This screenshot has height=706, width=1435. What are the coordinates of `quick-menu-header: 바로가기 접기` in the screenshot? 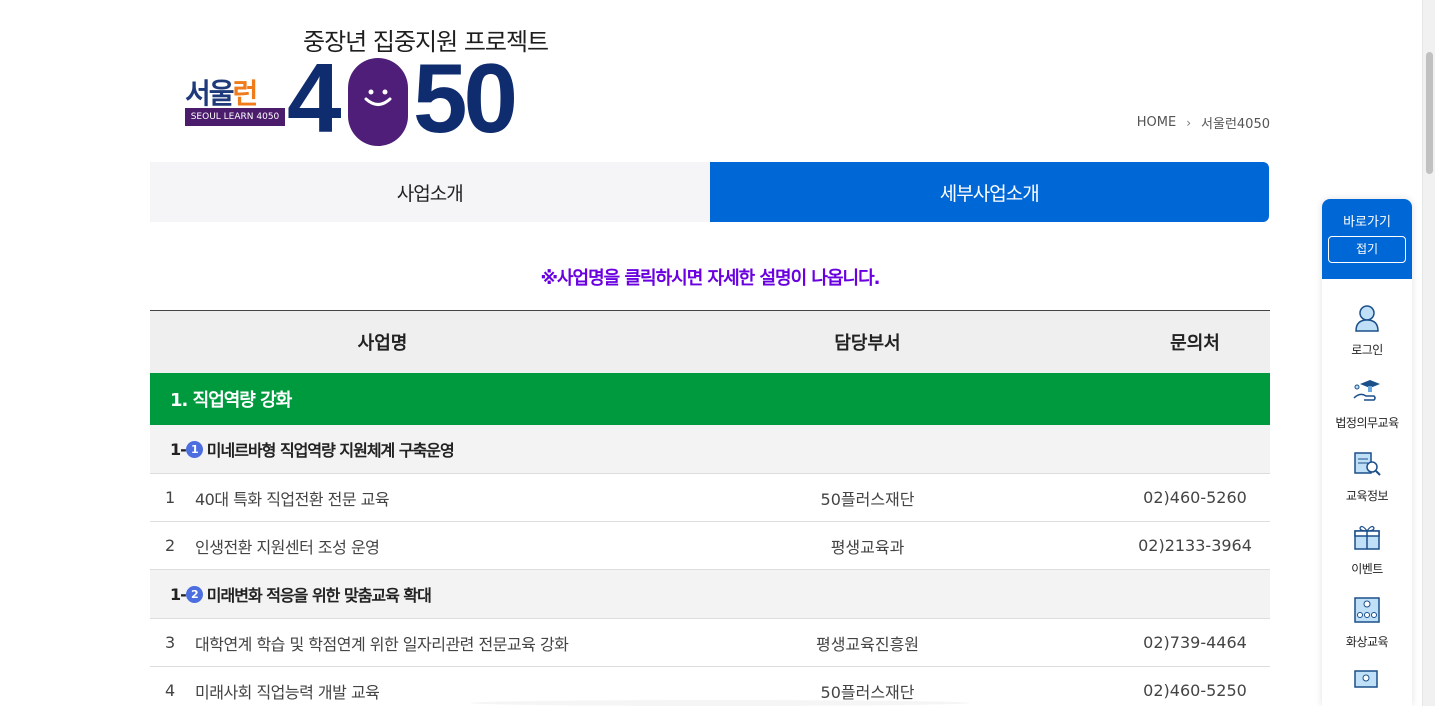 It's located at (1367, 239).